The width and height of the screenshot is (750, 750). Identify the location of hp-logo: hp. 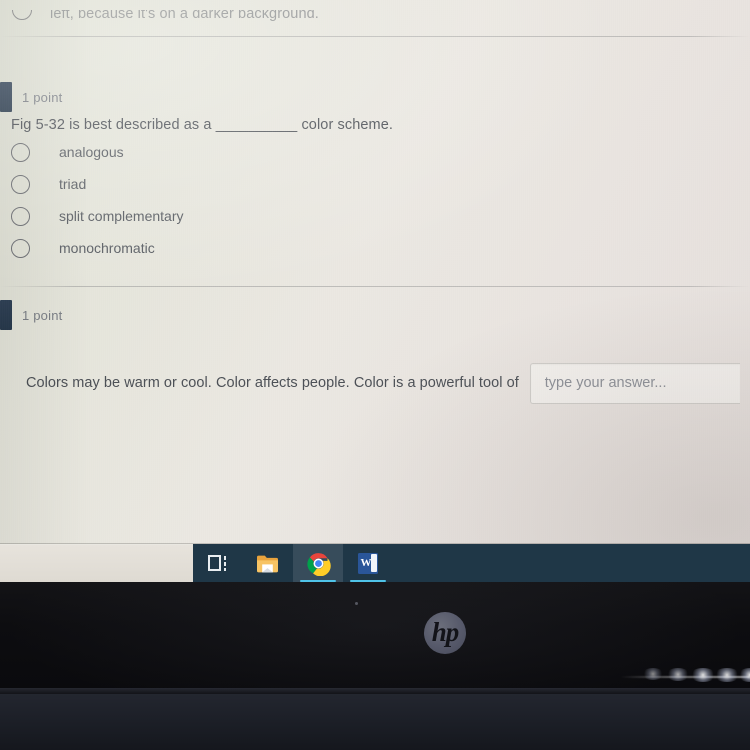
(445, 633).